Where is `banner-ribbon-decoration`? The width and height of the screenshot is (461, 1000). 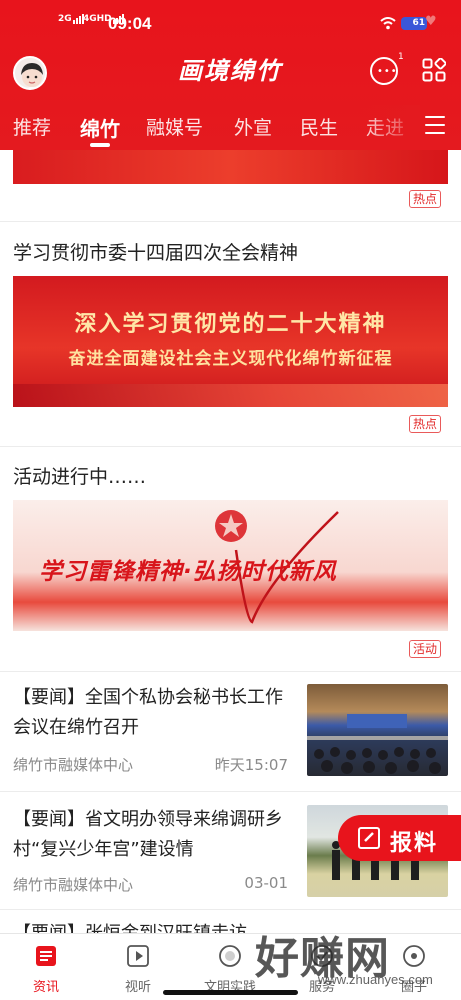 banner-ribbon-decoration is located at coordinates (230, 395).